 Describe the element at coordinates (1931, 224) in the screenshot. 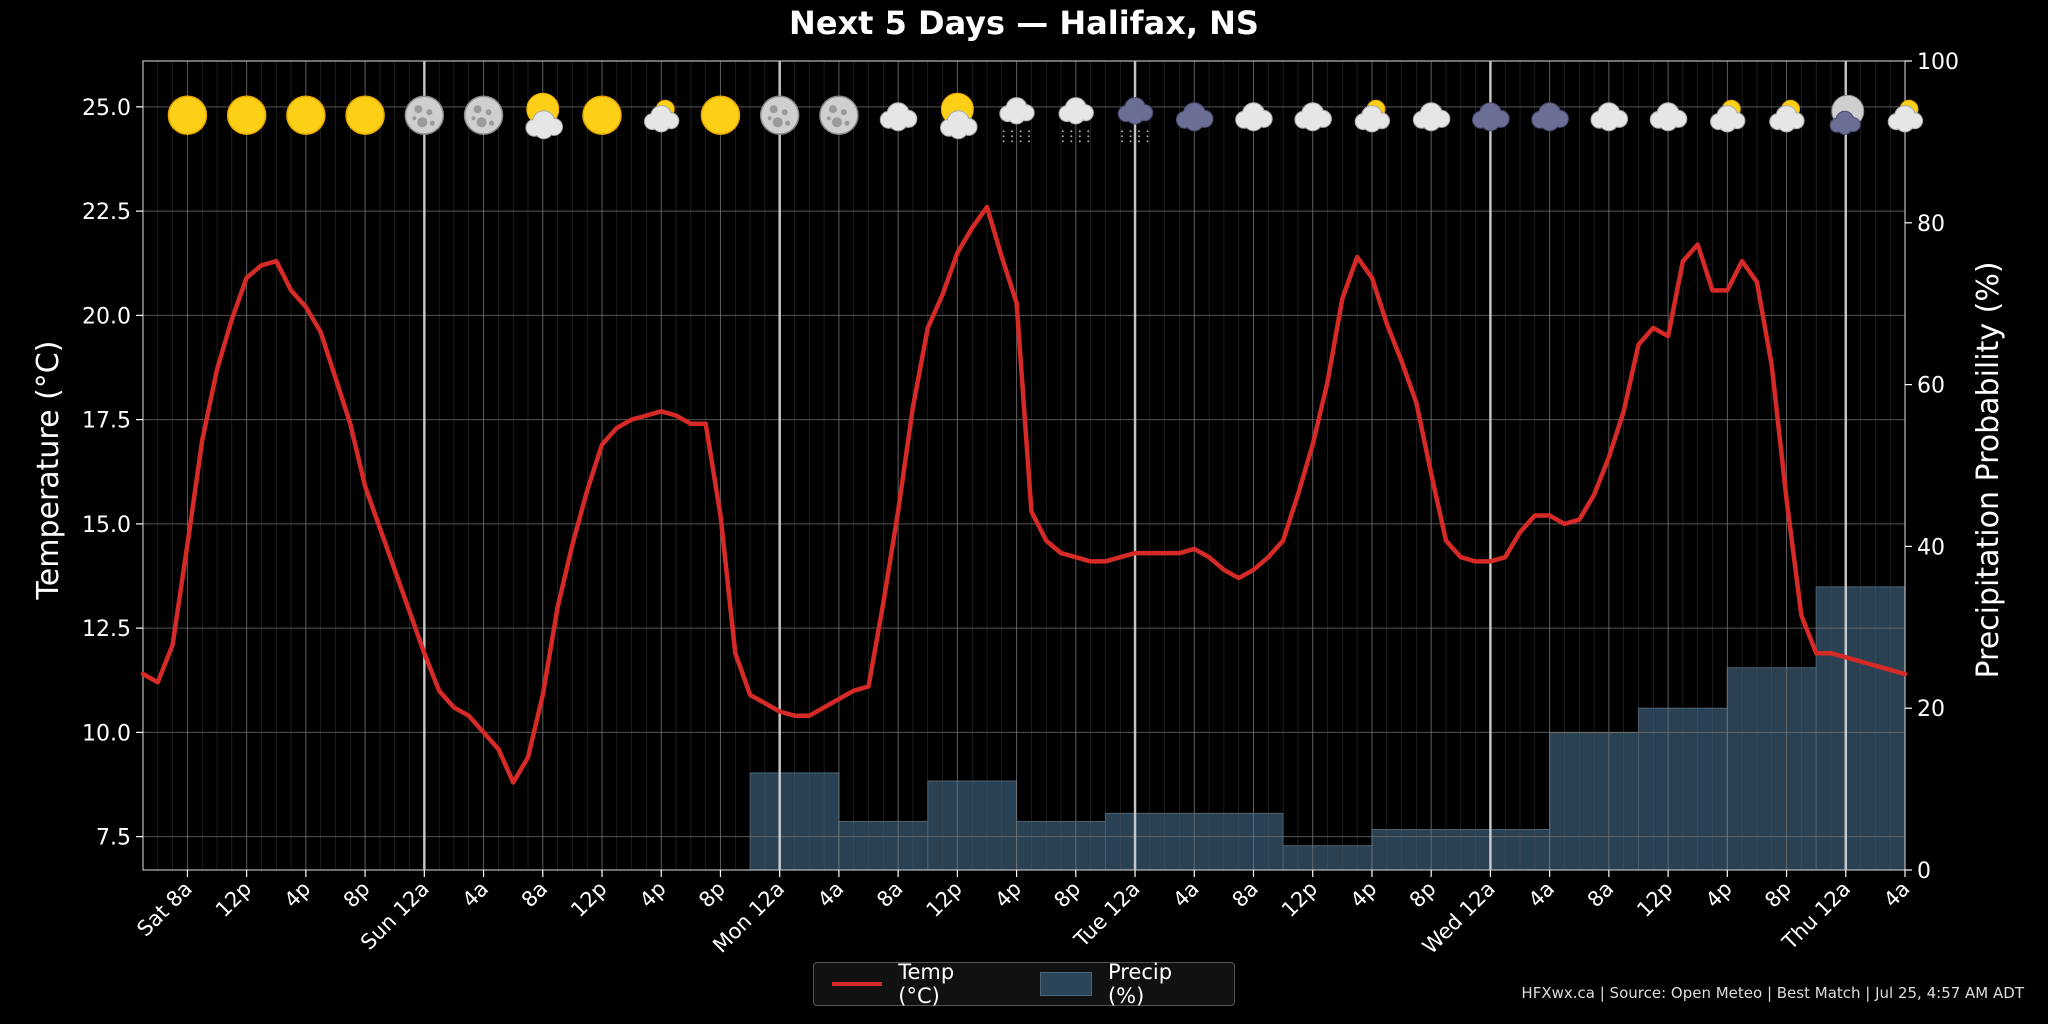

I see `y2-tick-label: 80` at that location.